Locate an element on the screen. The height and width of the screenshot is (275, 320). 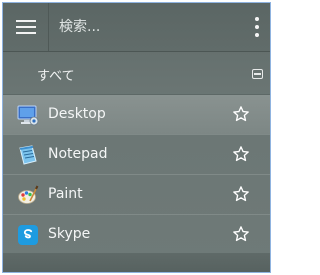
vertical-ellipsis-icon is located at coordinates (257, 19).